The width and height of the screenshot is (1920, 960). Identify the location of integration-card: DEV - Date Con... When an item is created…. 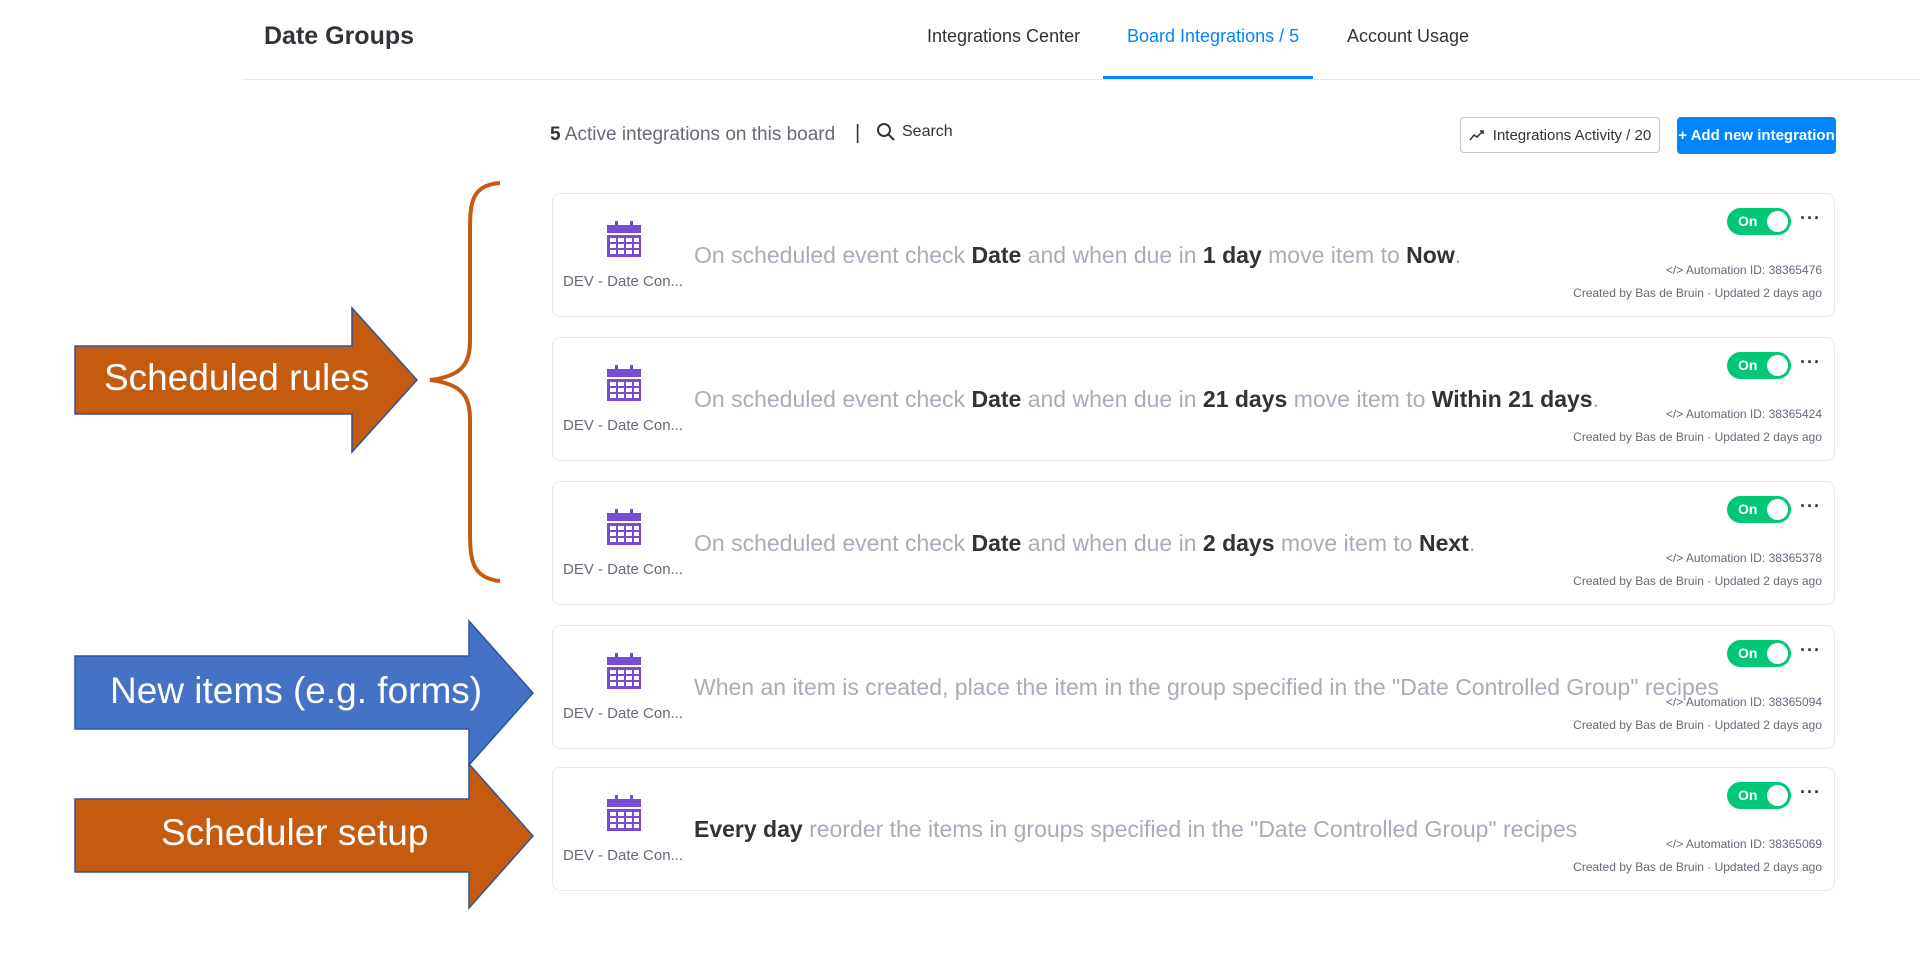
(1193, 687).